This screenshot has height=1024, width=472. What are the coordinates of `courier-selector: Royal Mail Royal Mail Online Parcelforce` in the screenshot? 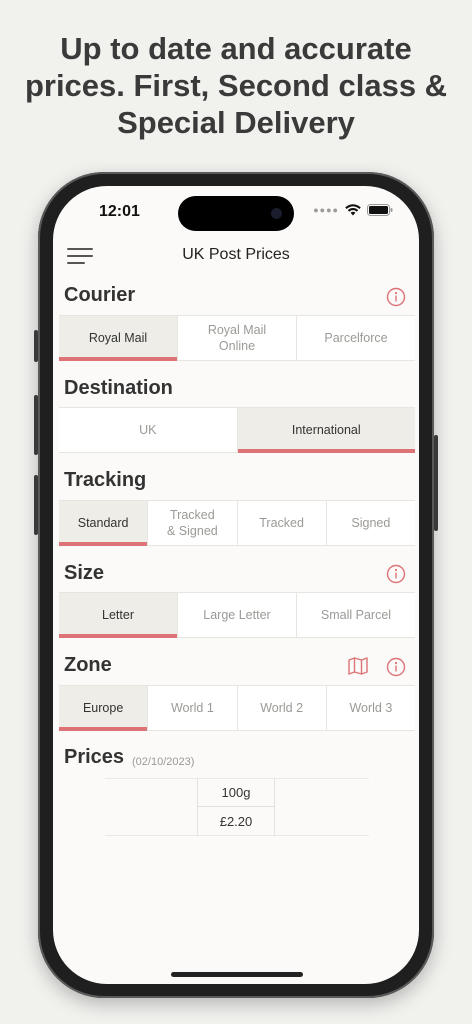 It's located at (237, 338).